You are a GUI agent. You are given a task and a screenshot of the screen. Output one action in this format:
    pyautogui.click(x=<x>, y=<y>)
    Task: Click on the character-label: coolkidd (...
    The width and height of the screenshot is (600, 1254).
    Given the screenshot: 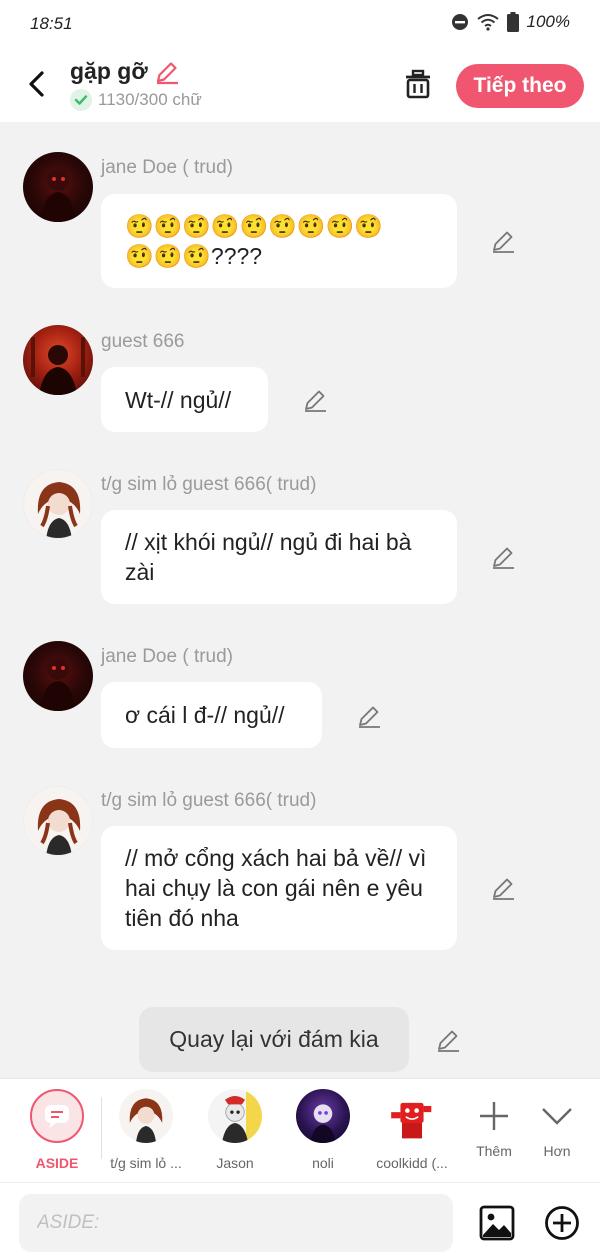 What is the action you would take?
    pyautogui.click(x=412, y=1163)
    